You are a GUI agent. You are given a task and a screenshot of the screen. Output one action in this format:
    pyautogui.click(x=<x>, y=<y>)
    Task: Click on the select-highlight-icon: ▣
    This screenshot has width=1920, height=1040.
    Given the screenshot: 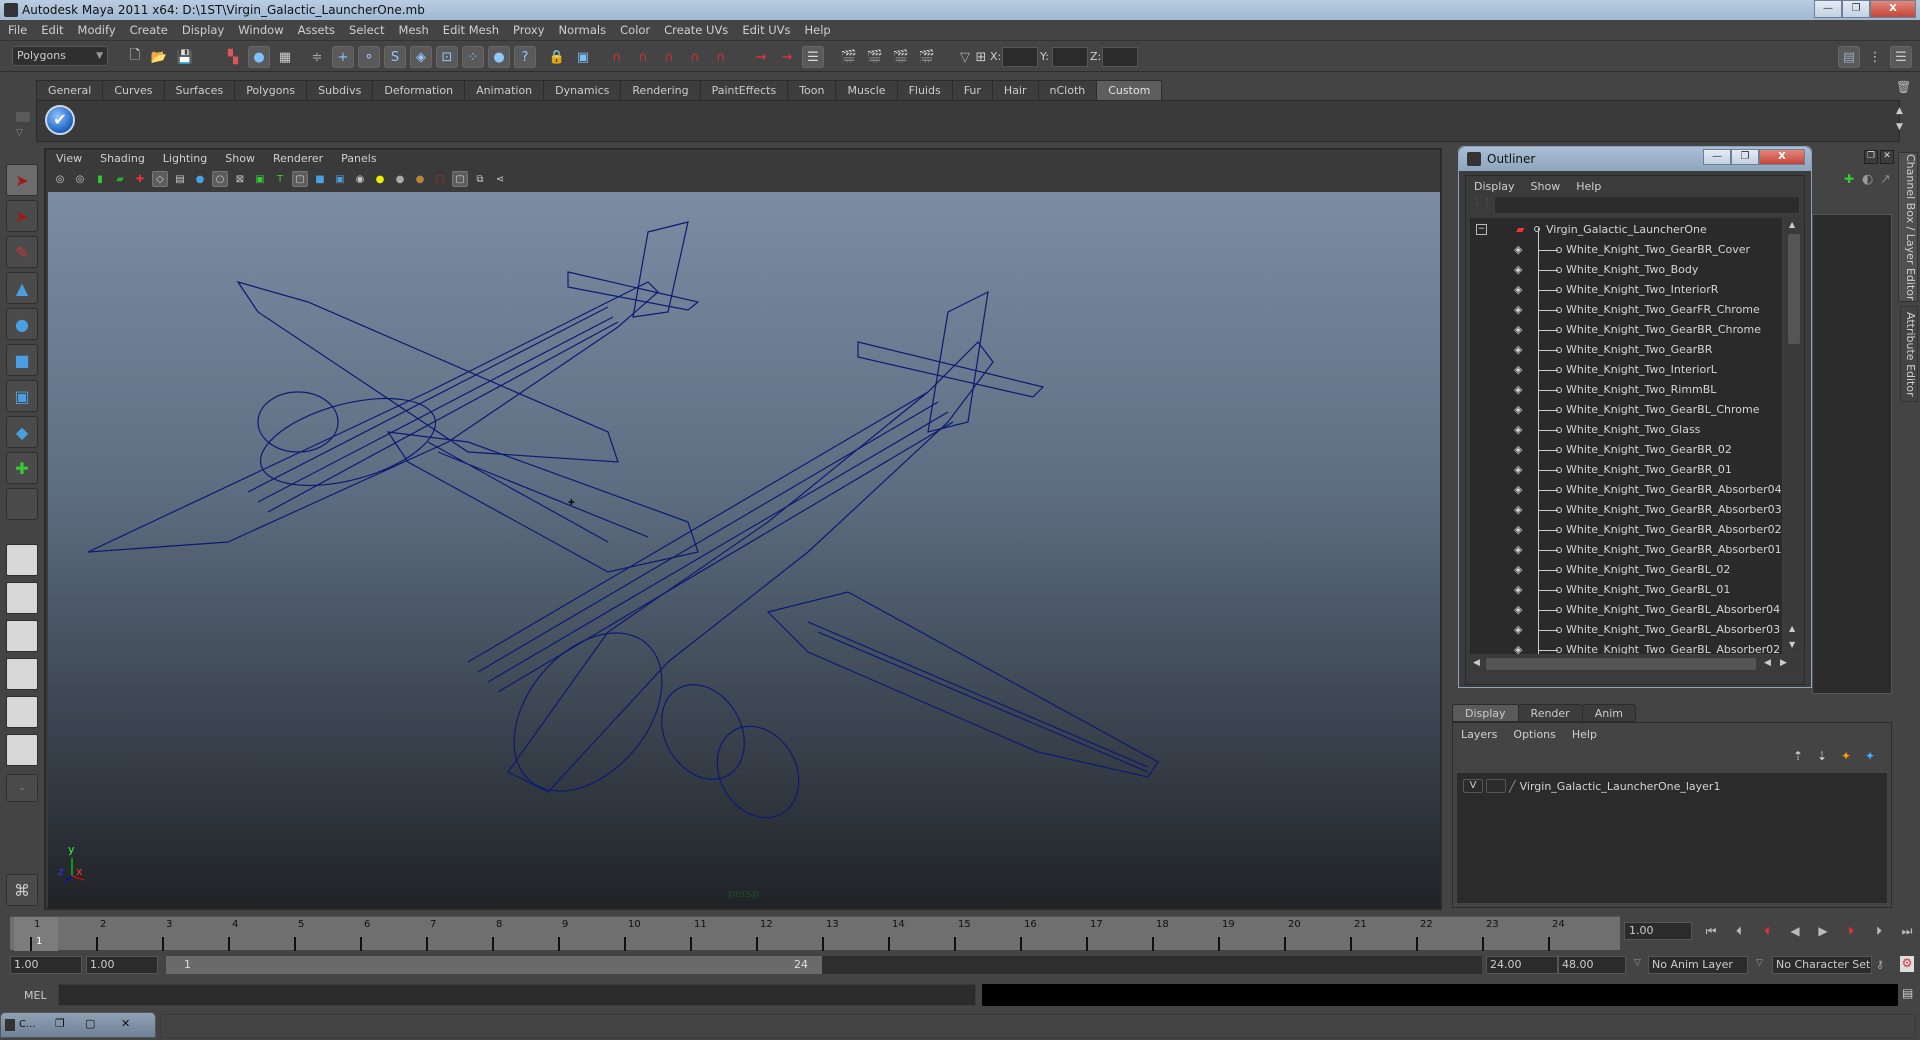 What is the action you would take?
    pyautogui.click(x=583, y=57)
    